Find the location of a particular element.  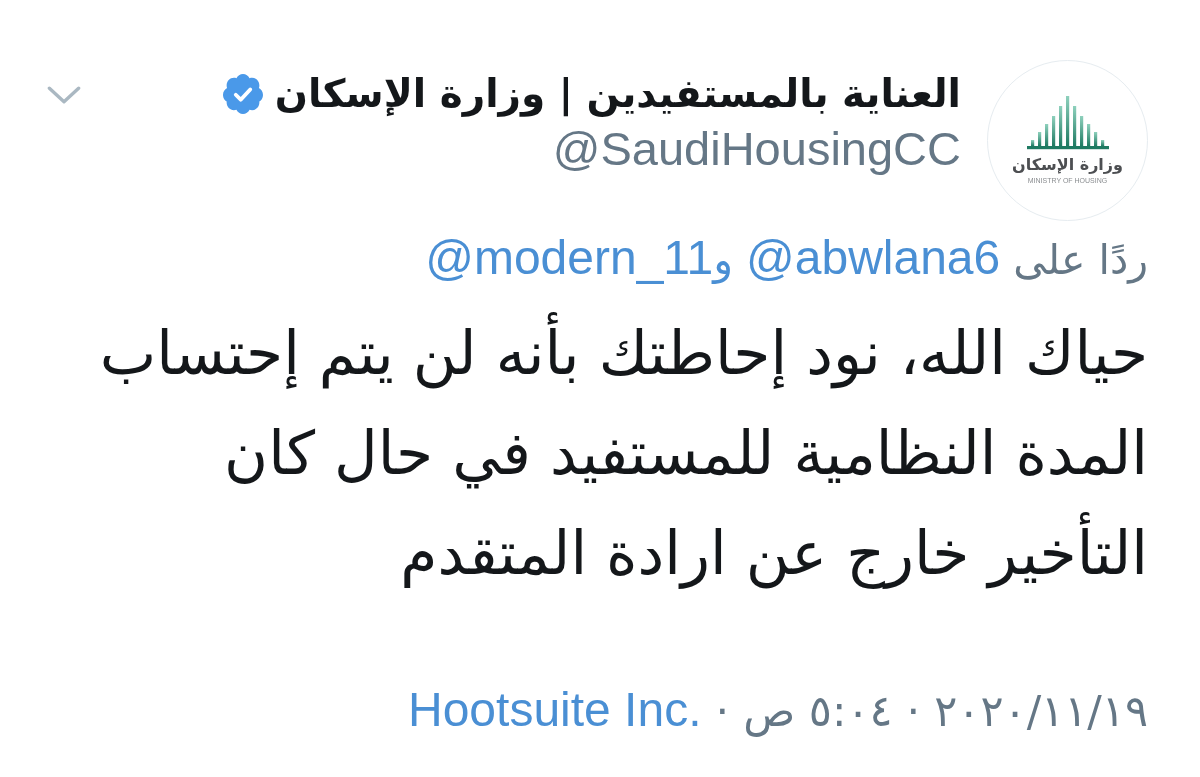

vertical-bars-icon is located at coordinates (1067, 123).